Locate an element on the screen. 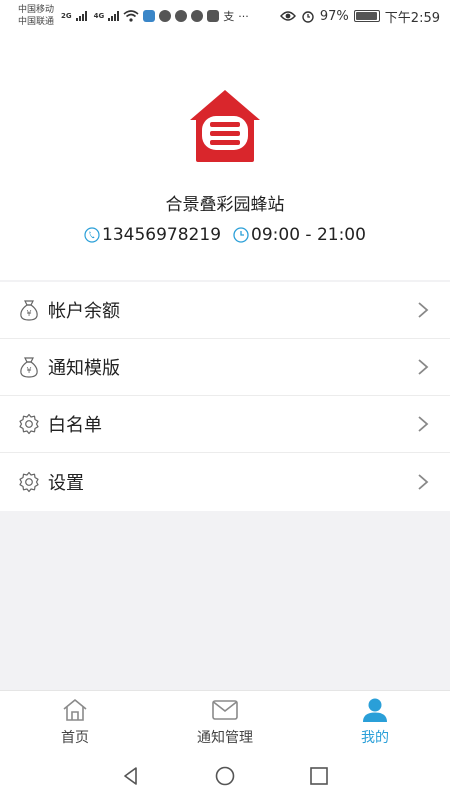 The image size is (450, 800). status-bar: 中国移动 中国联通 2G 4G 支 ··· 97% 下午2:59 is located at coordinates (225, 16).